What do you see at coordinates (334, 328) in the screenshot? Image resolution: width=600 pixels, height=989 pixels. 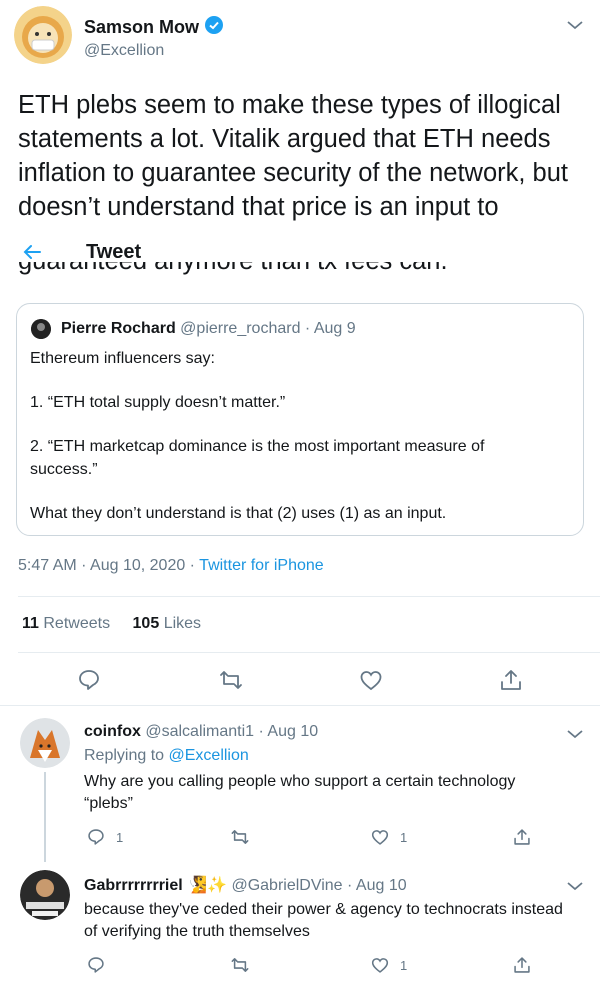 I see `quoted-date: Aug 9` at bounding box center [334, 328].